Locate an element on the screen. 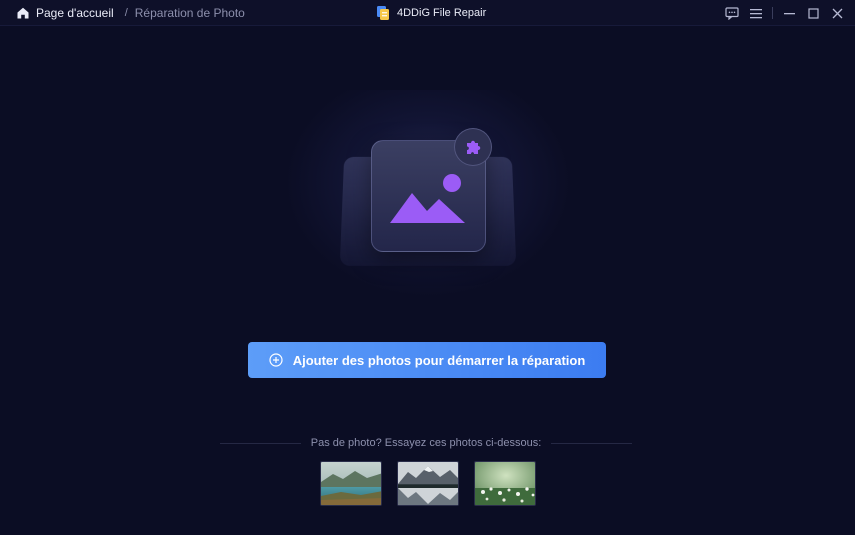  feedback-icon is located at coordinates (732, 13).